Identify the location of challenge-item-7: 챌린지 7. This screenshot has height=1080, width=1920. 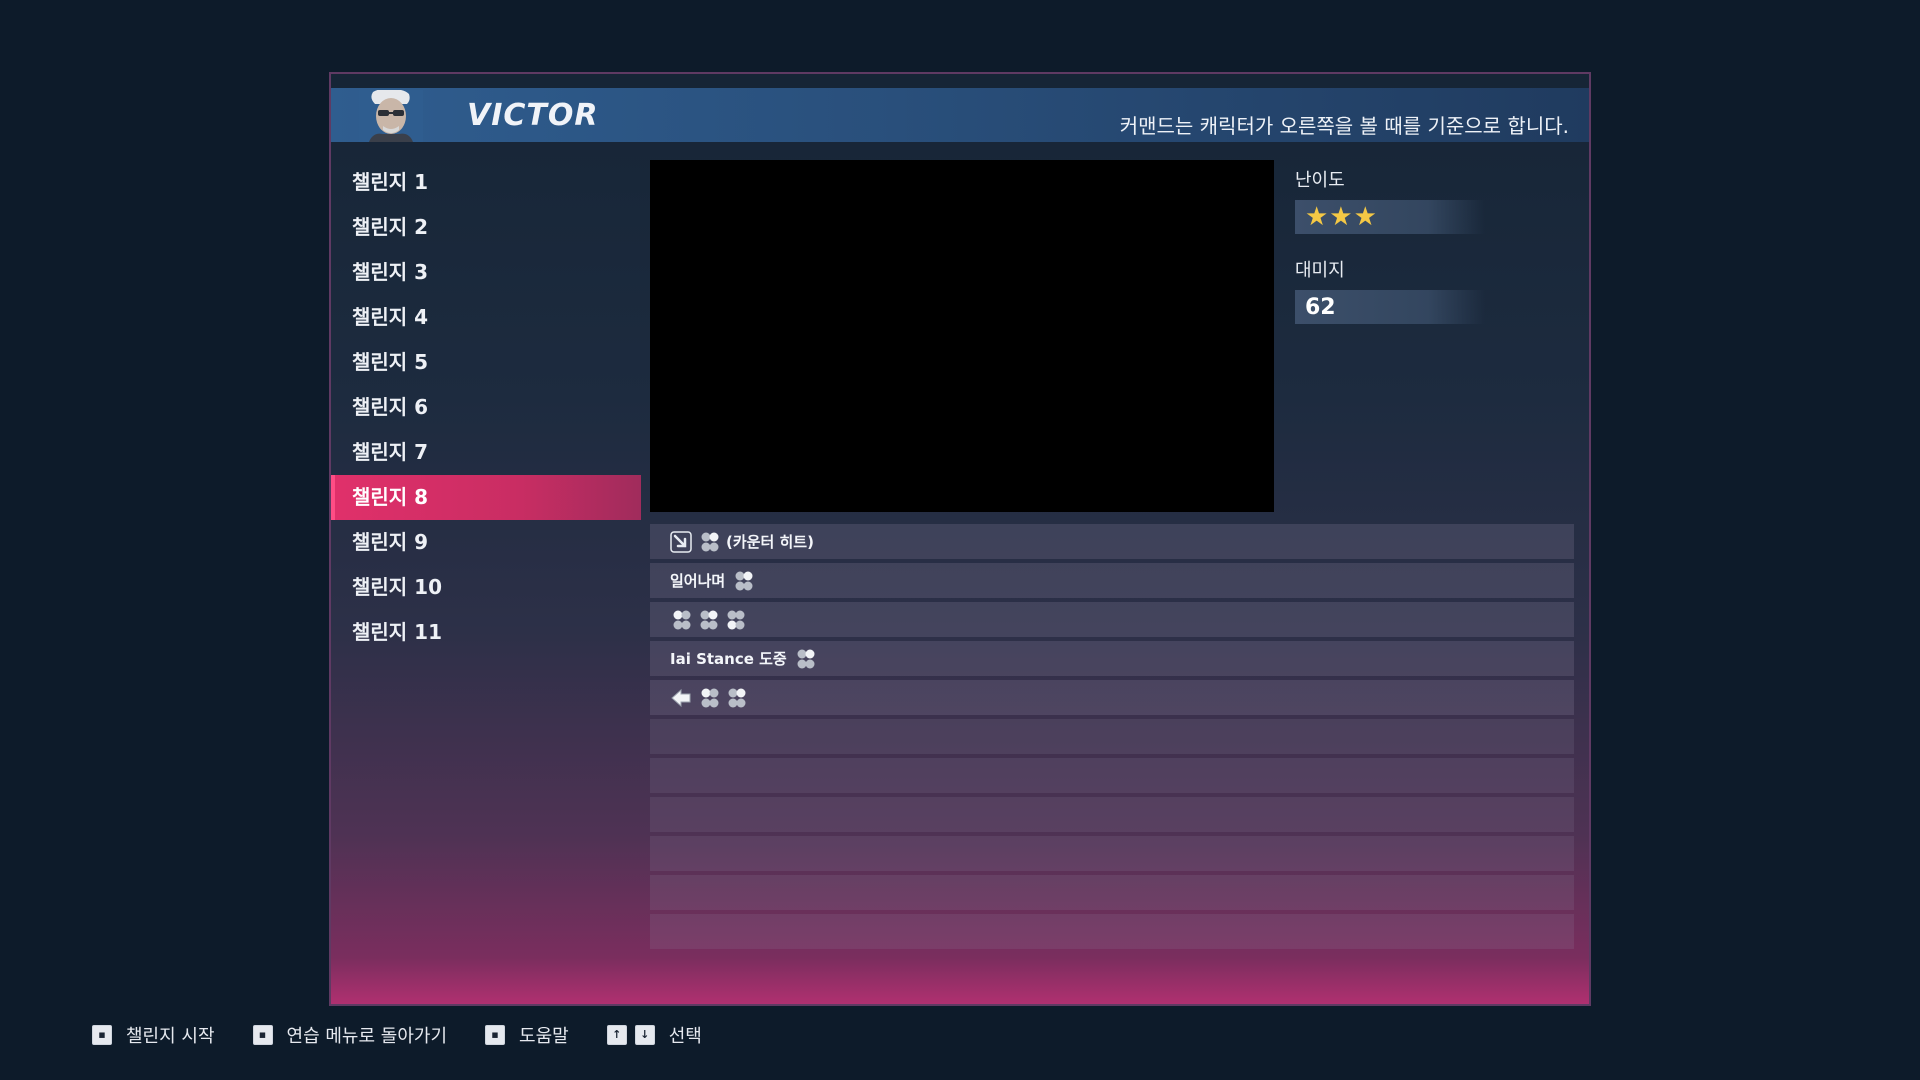
(486, 452).